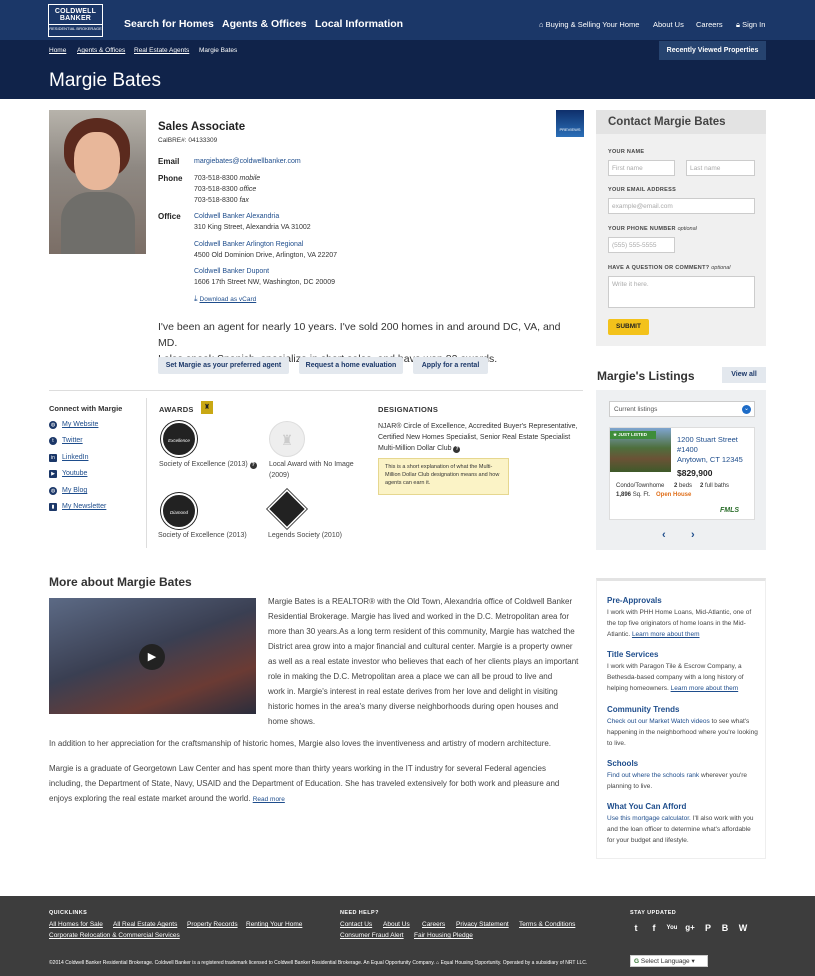  What do you see at coordinates (152, 657) in the screenshot?
I see `play-icon: ▶` at bounding box center [152, 657].